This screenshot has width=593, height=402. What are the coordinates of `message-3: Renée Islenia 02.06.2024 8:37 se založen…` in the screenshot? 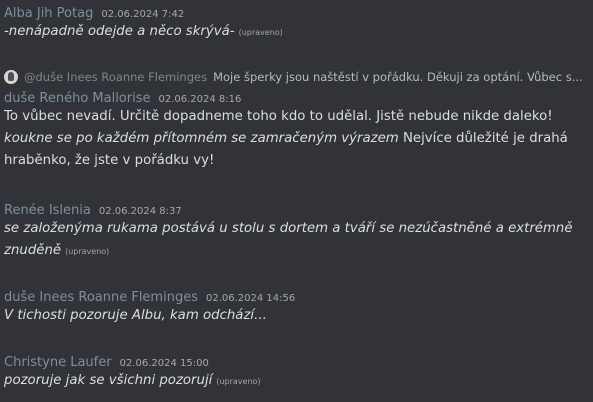 It's located at (295, 233).